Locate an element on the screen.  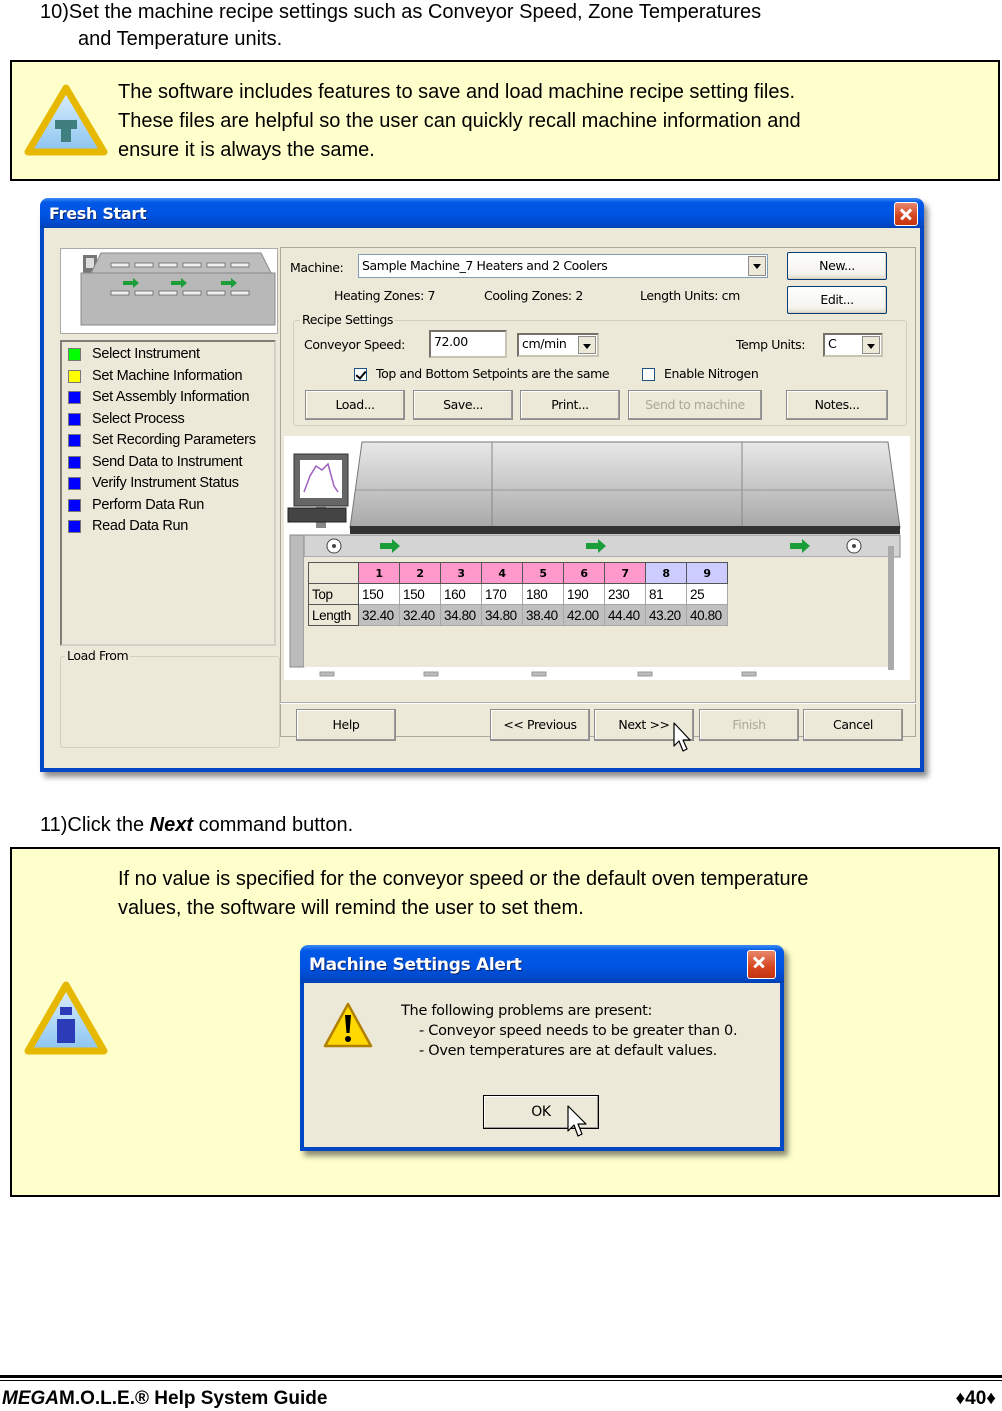
temp-units-label: Temp Units: is located at coordinates (771, 344).